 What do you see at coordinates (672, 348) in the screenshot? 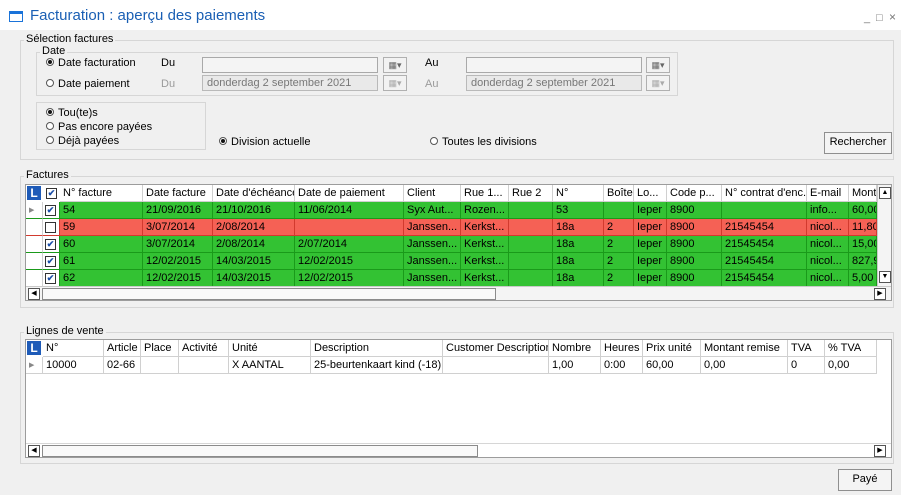
I see `column-header: Prix unité` at bounding box center [672, 348].